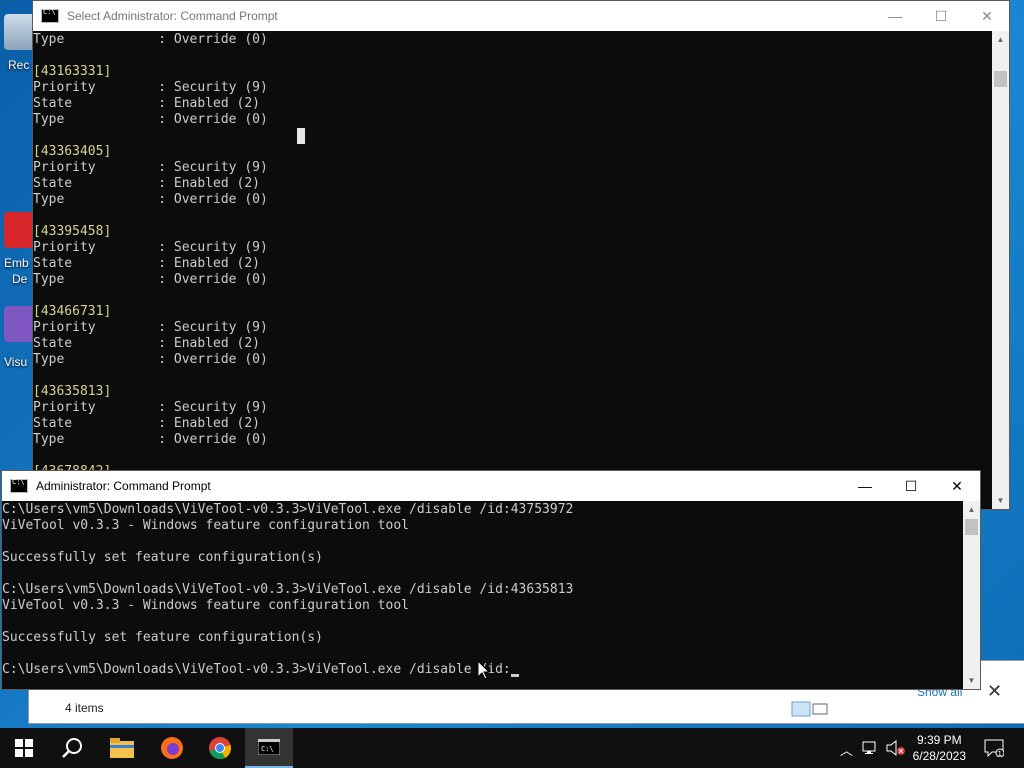 This screenshot has width=1024, height=768. I want to click on input-caret, so click(514, 675).